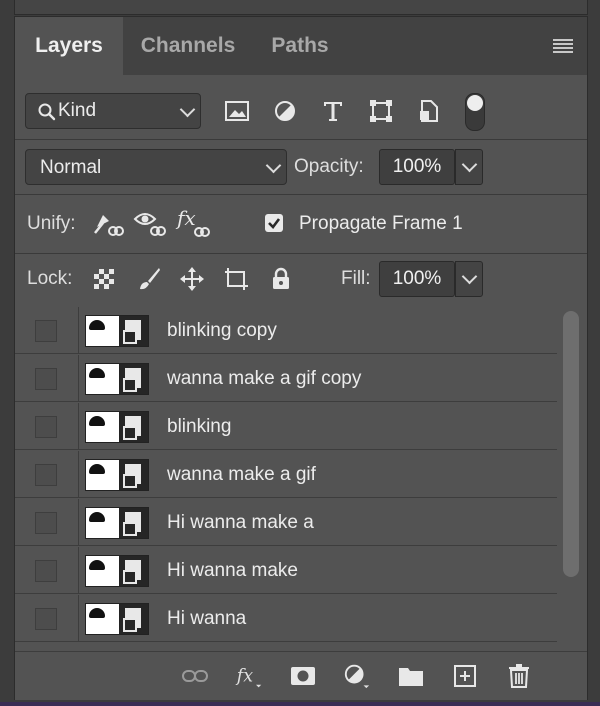 Image resolution: width=600 pixels, height=706 pixels. Describe the element at coordinates (357, 676) in the screenshot. I see `adjustment-layer-icon` at that location.